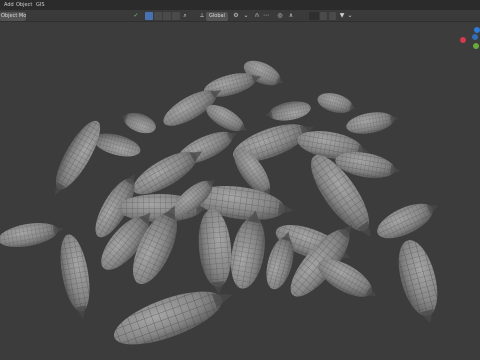 This screenshot has height=360, width=480. Describe the element at coordinates (291, 16) in the screenshot. I see `falloff-icon: ∧` at that location.